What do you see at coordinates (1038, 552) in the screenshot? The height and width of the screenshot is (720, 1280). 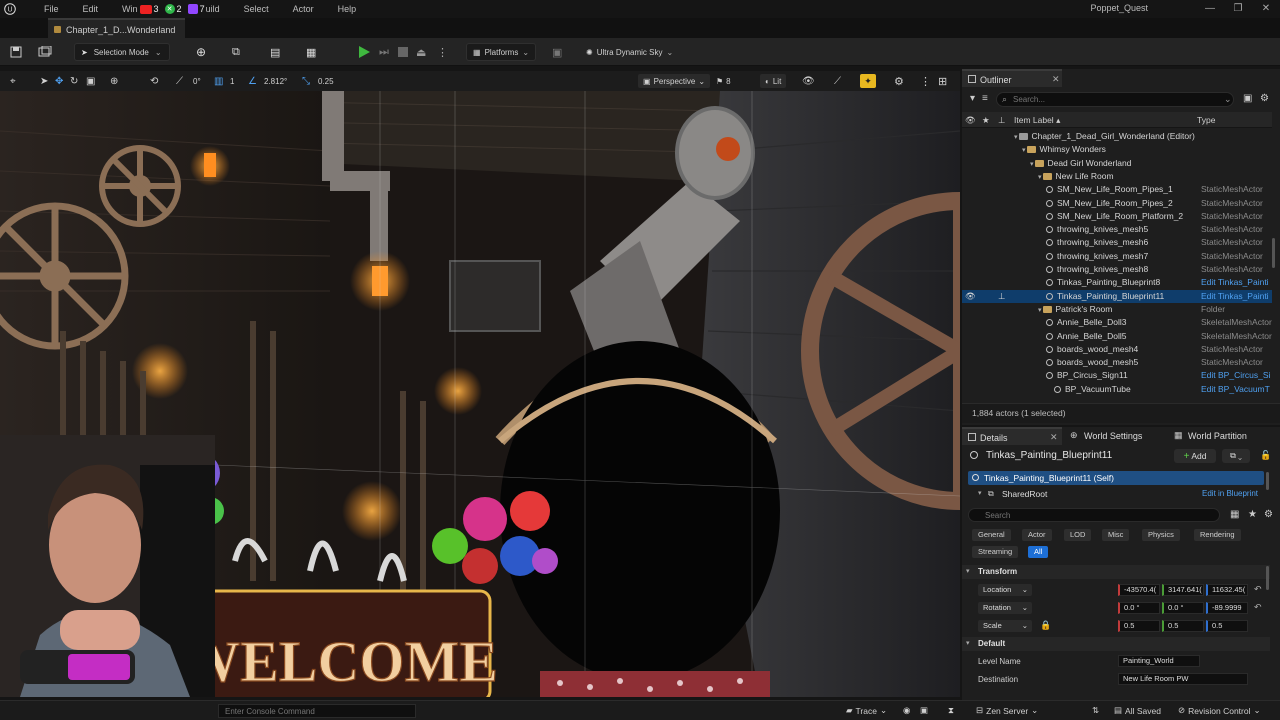 I see `category-all: All` at bounding box center [1038, 552].